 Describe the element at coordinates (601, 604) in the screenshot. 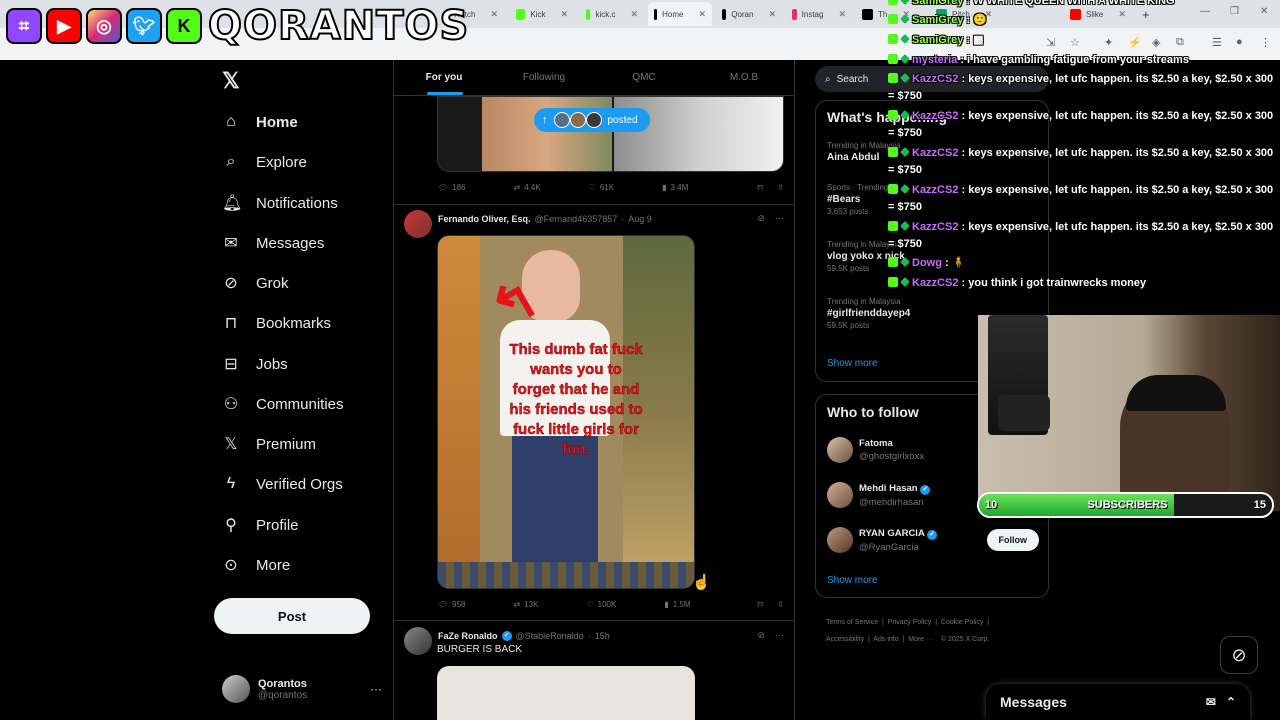

I see `like-button: ♡ 100K` at that location.